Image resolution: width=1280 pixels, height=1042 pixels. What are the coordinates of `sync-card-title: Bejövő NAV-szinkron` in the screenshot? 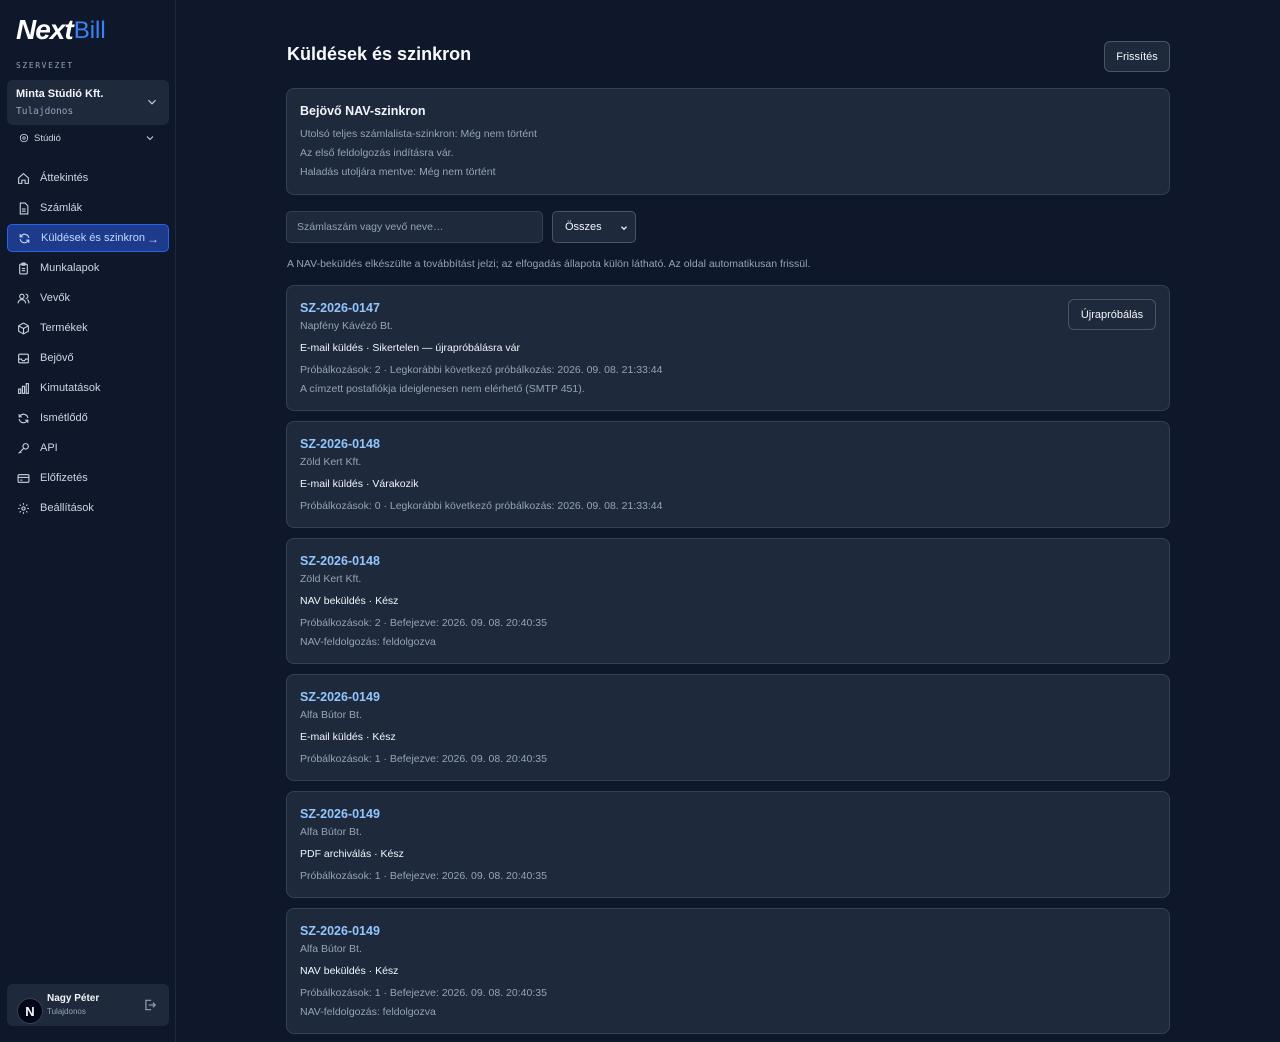 It's located at (363, 111).